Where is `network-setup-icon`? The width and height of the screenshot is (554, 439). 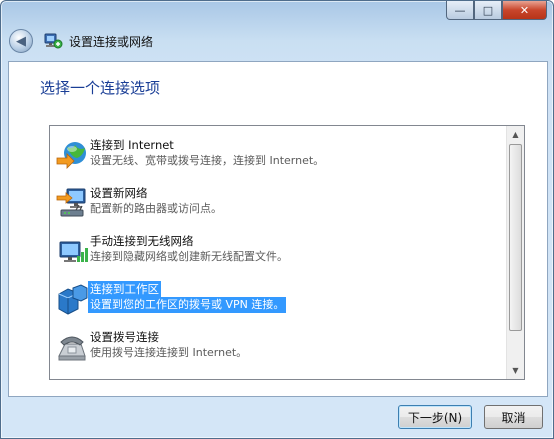
network-setup-icon is located at coordinates (53, 41).